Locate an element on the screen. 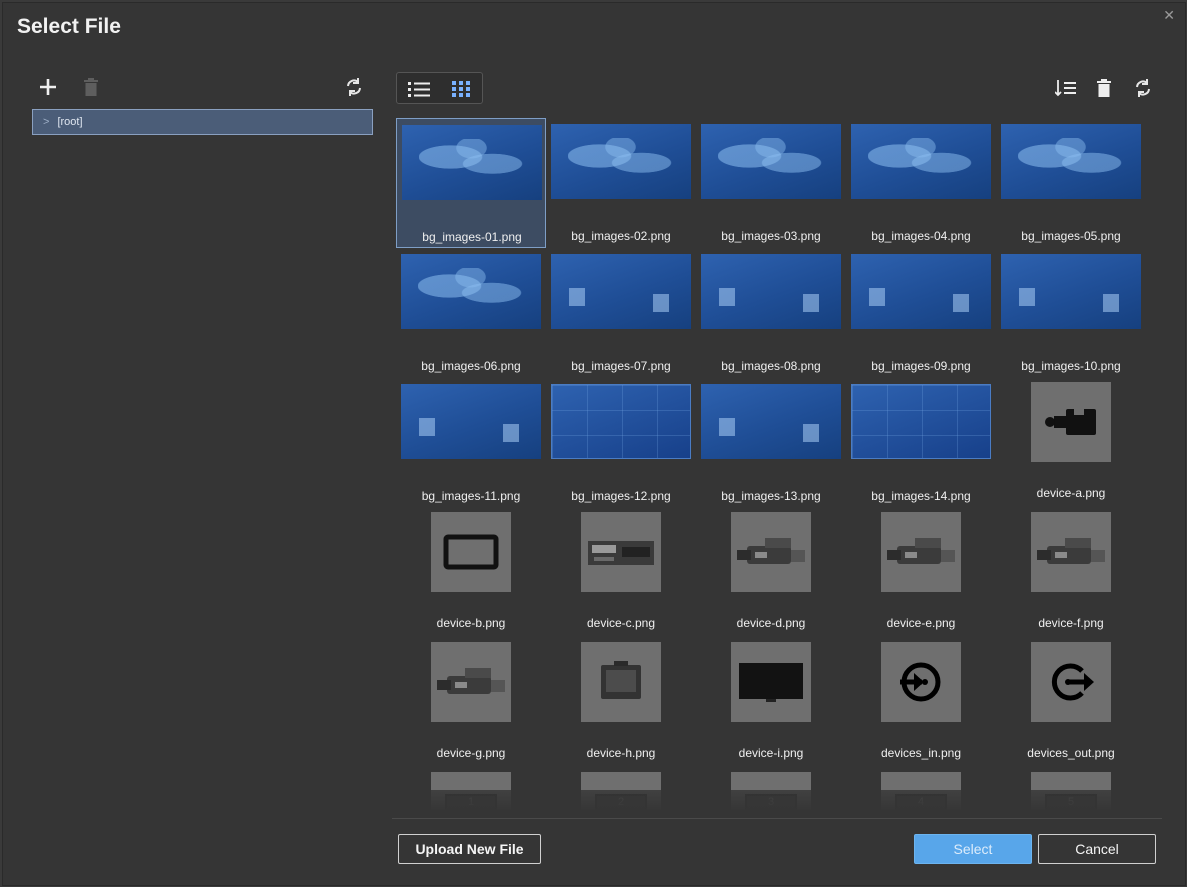  file-tile: bg_images-04.png is located at coordinates (921, 183).